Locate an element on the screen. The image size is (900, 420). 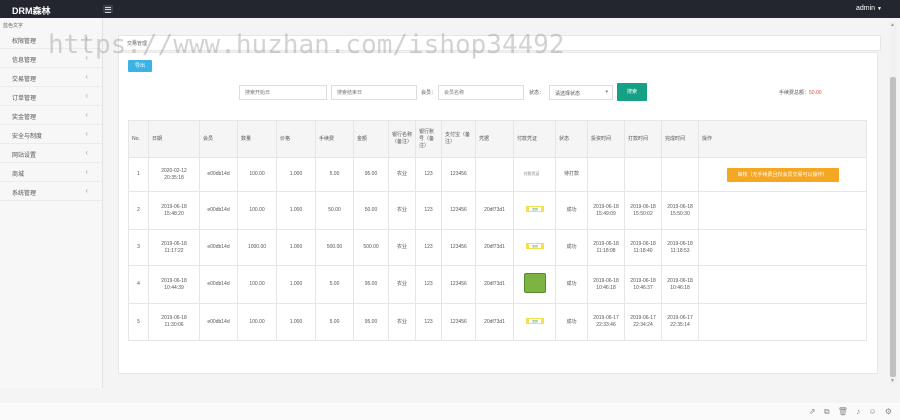
sidebar-item-label: 安全与制度 is located at coordinates (27, 137).